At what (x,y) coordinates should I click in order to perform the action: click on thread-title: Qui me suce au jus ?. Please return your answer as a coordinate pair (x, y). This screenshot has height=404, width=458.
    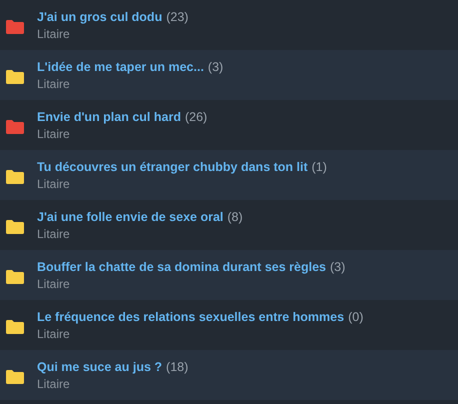
    Looking at the image, I should click on (99, 367).